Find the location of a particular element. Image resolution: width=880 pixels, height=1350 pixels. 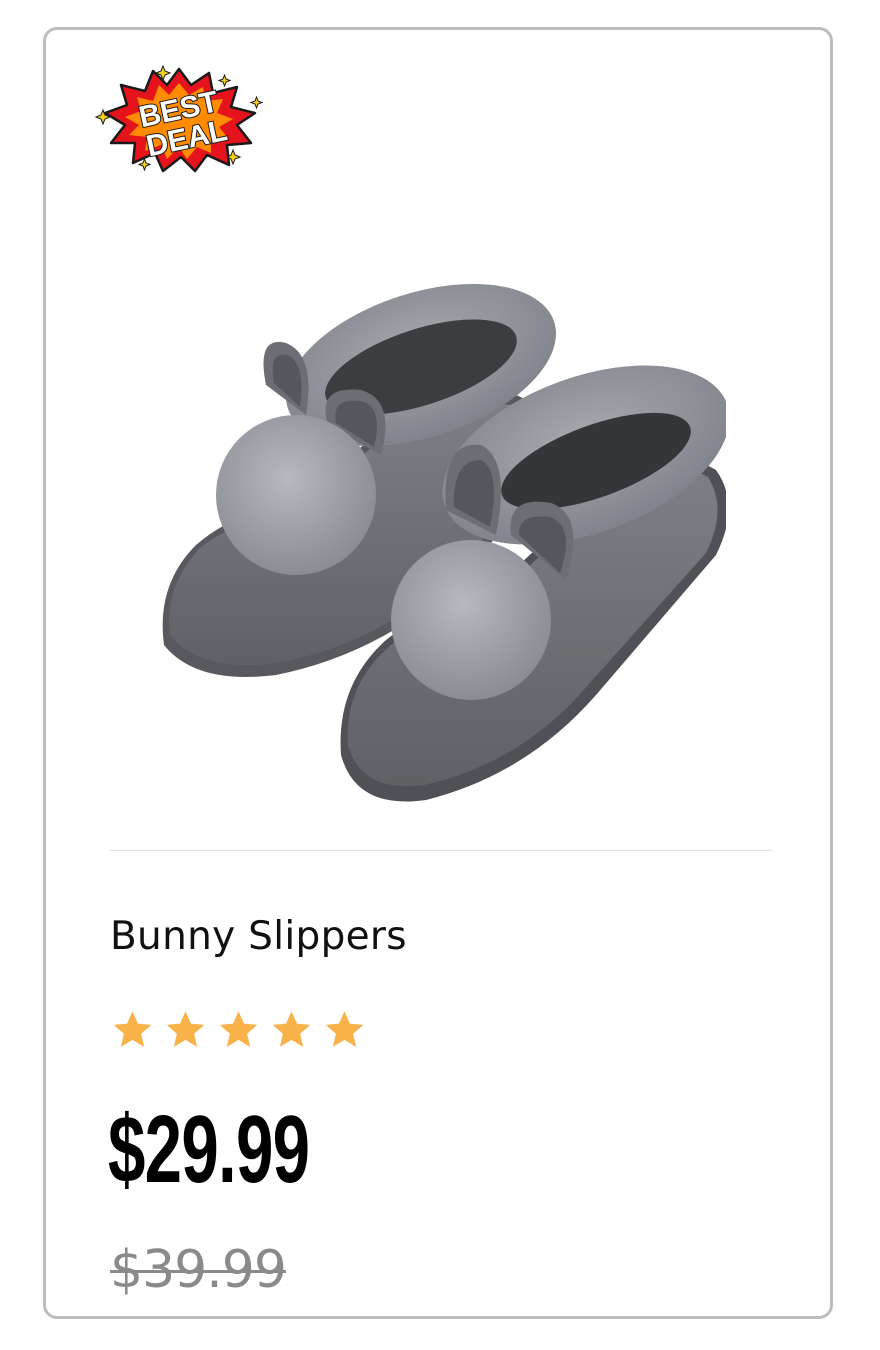

original-price: $39.99 is located at coordinates (198, 1270).